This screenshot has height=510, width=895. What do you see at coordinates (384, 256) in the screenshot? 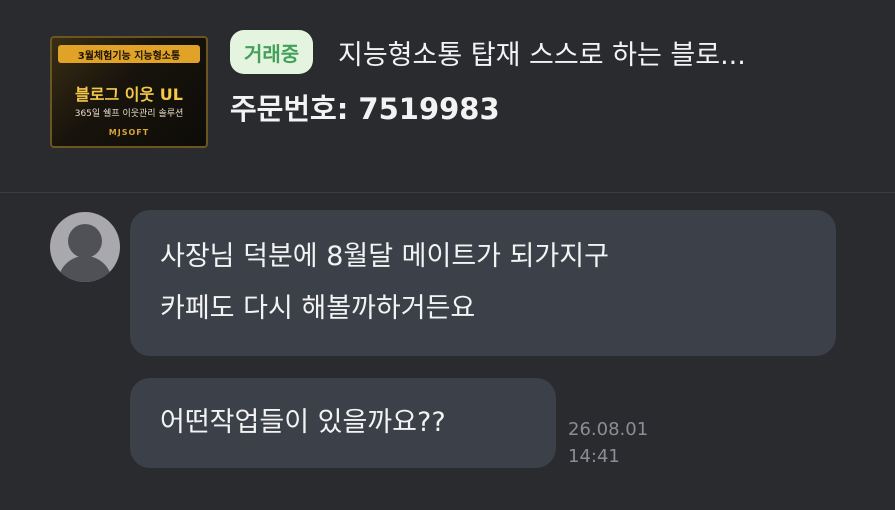
I see `message-line: 사장님 덕분에 8월달 메이트가 되가지구` at bounding box center [384, 256].